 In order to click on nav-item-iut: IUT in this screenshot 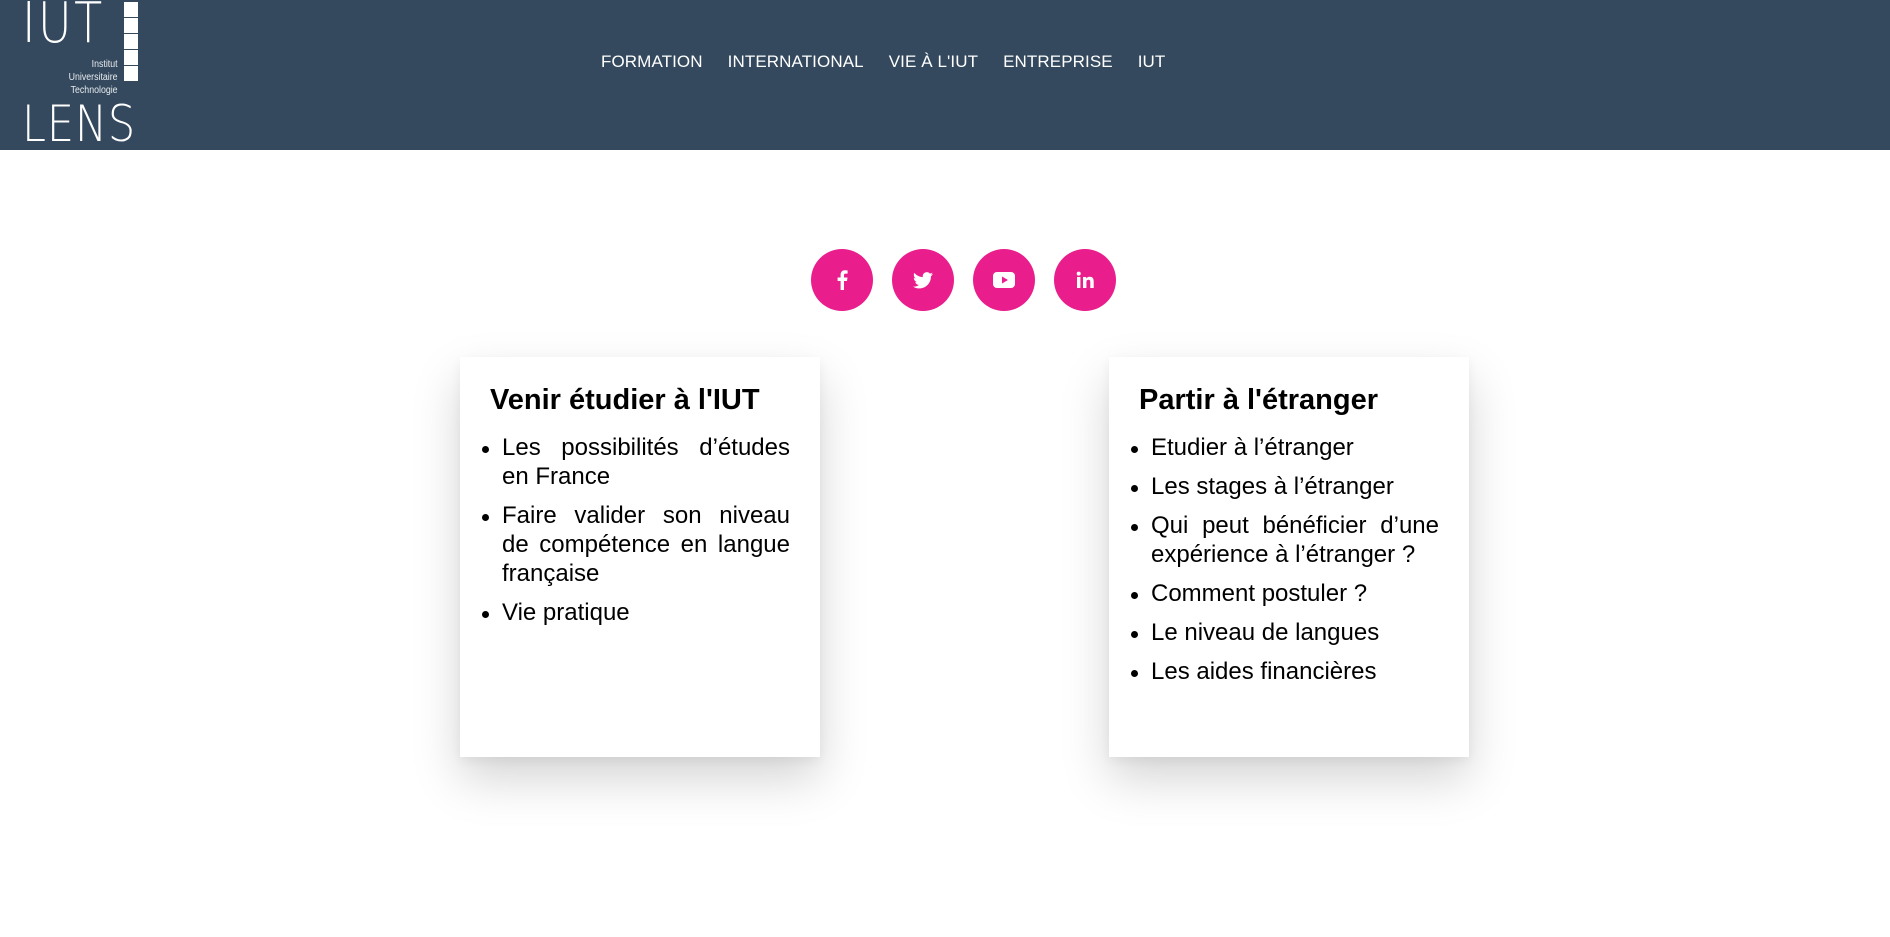, I will do `click(1152, 62)`.